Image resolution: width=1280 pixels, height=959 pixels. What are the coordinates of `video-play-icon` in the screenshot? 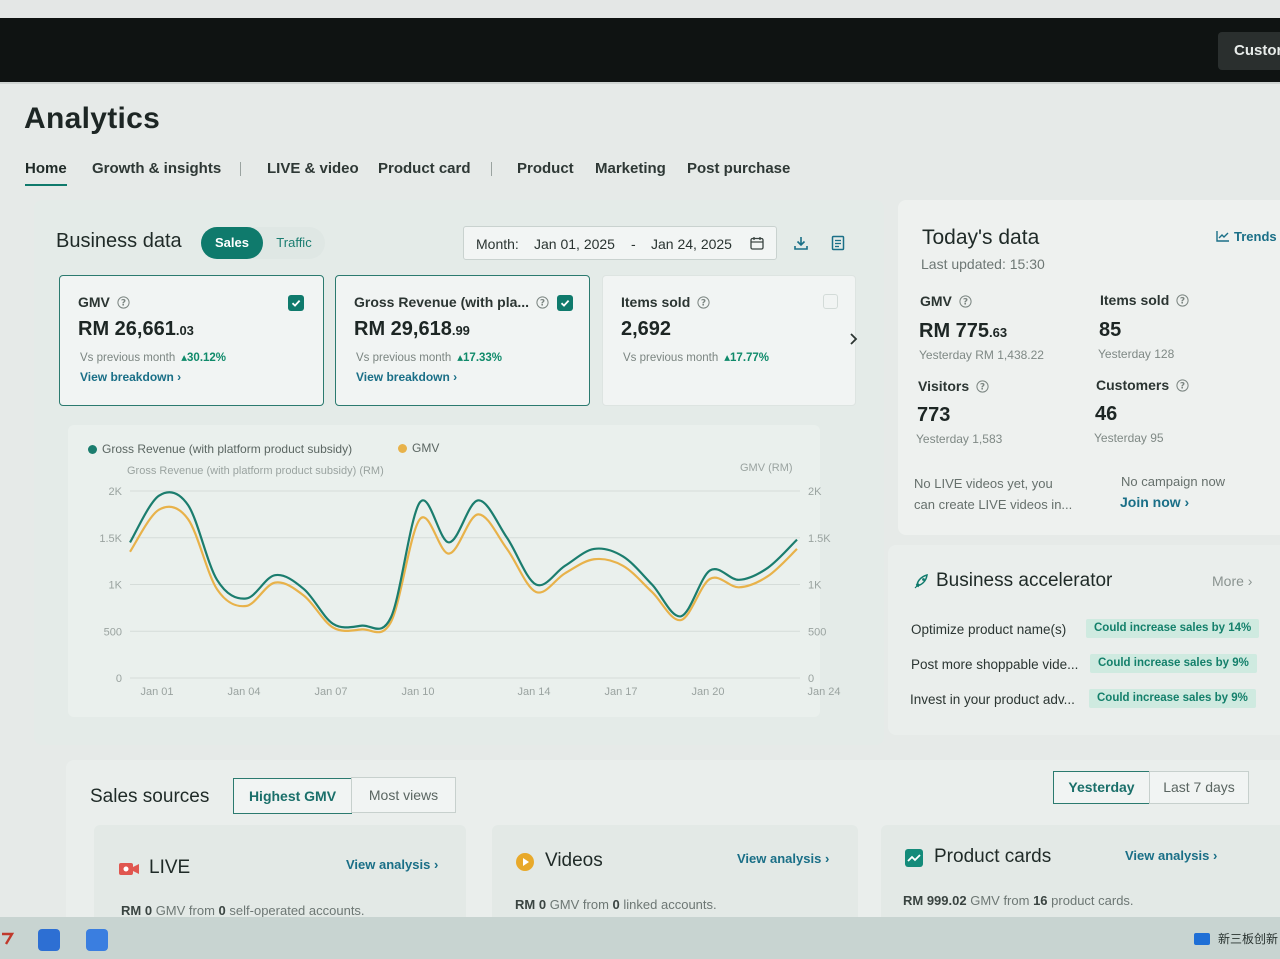 It's located at (525, 862).